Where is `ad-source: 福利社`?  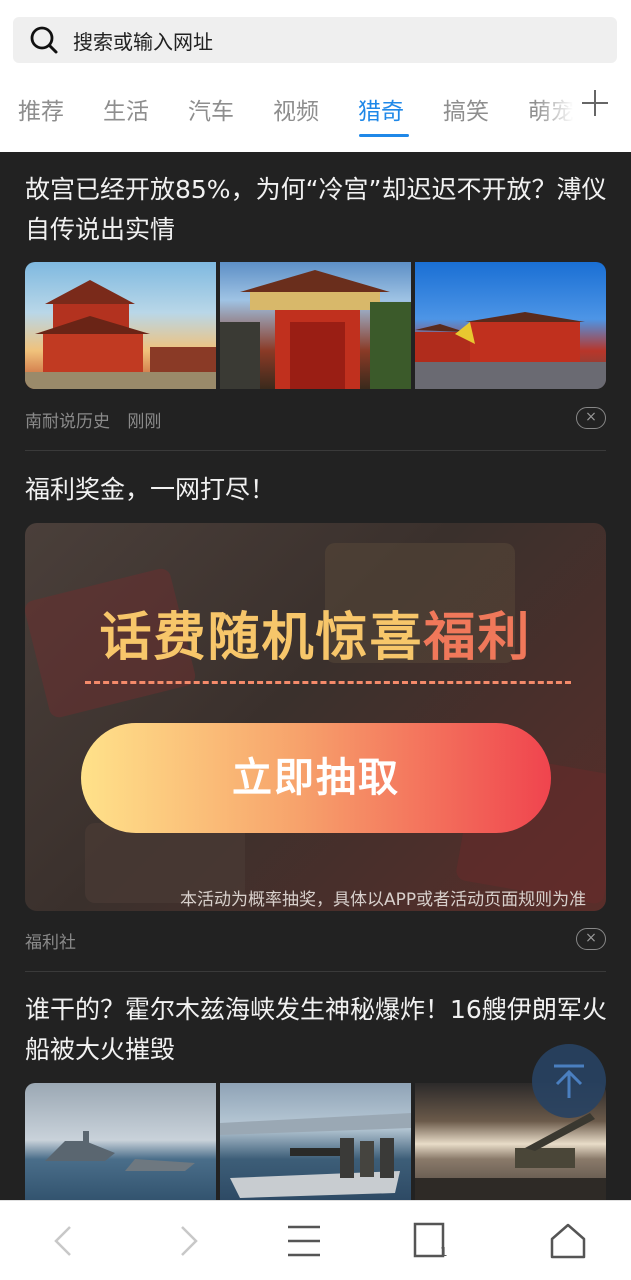
ad-source: 福利社 is located at coordinates (50, 943).